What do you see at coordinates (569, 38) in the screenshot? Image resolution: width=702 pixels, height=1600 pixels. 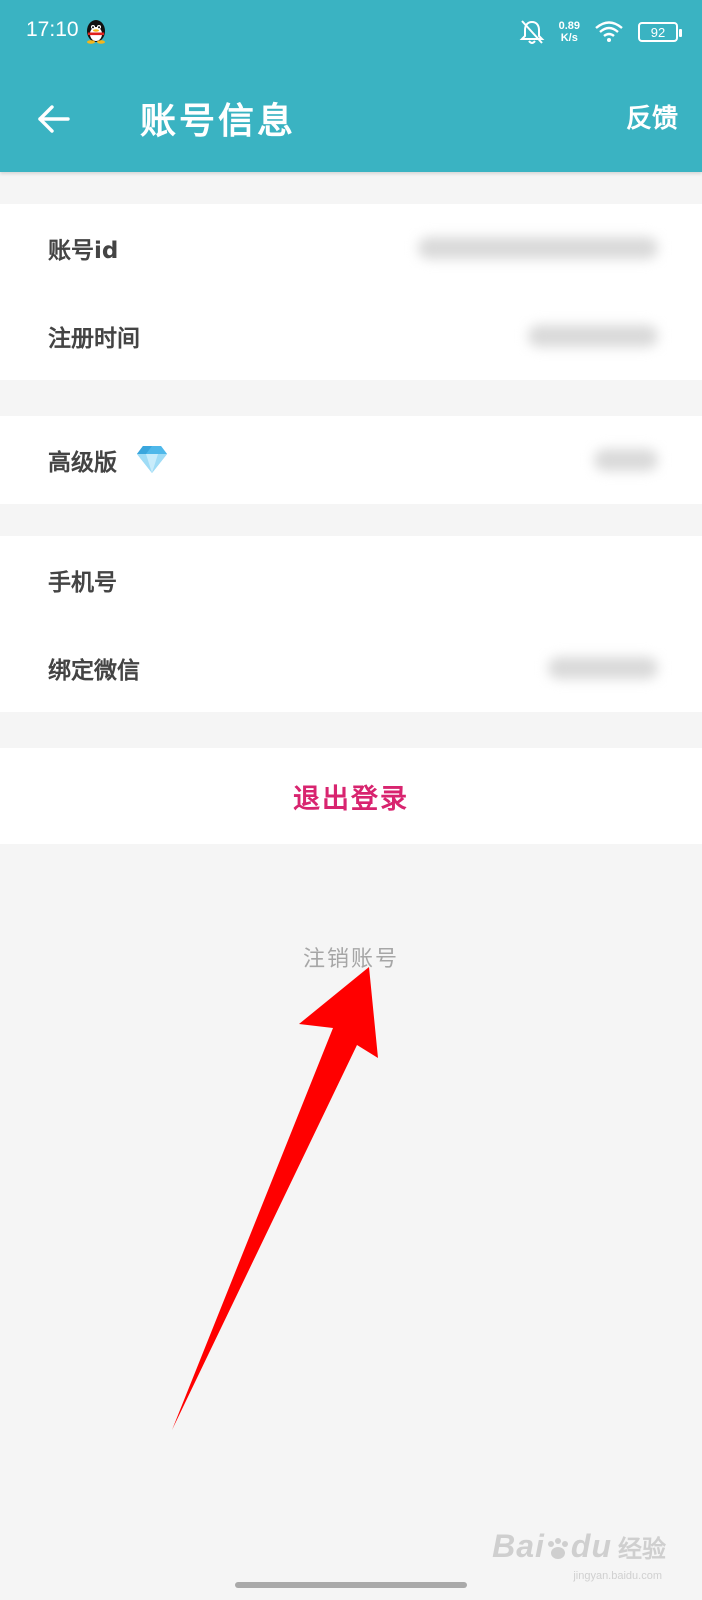 I see `net-speed-unit: K/s` at bounding box center [569, 38].